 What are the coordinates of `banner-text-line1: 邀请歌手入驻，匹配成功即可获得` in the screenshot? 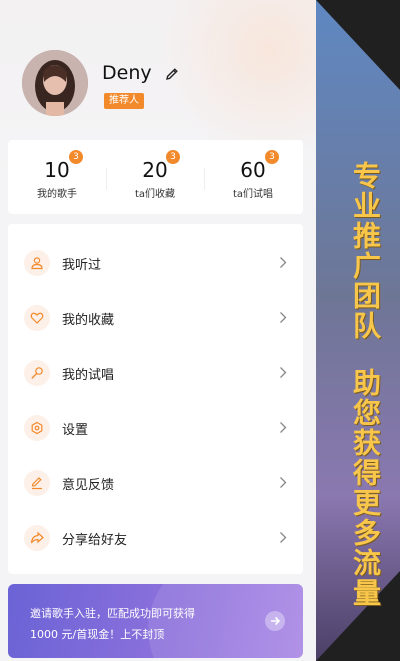 It's located at (112, 613).